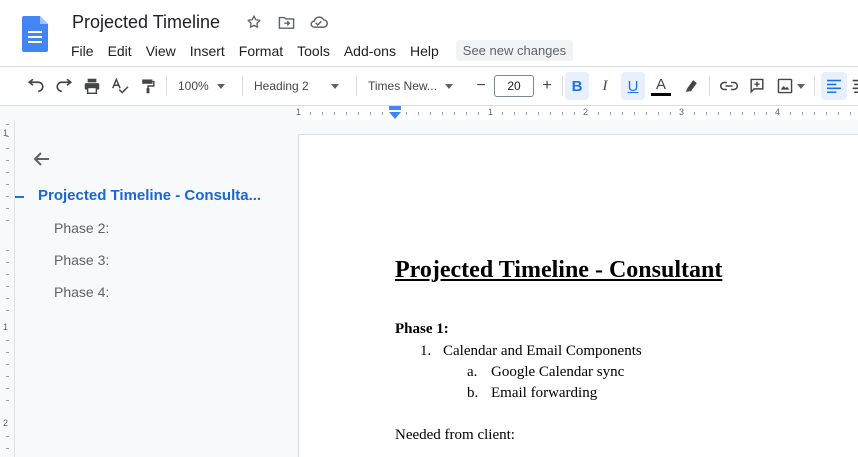 Image resolution: width=858 pixels, height=457 pixels. What do you see at coordinates (424, 51) in the screenshot?
I see `menu-help: Help` at bounding box center [424, 51].